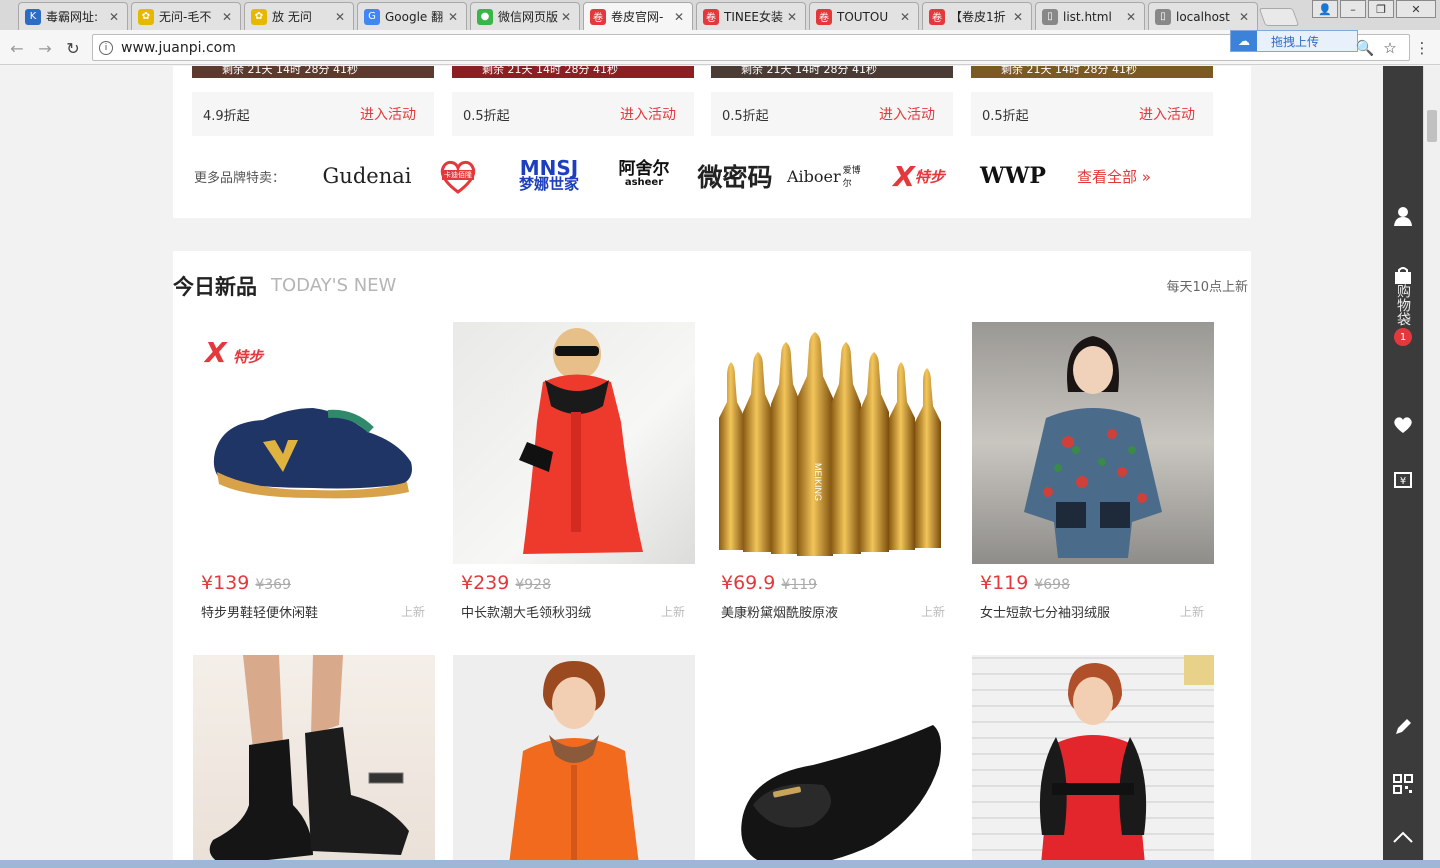 Image resolution: width=1440 pixels, height=868 pixels. Describe the element at coordinates (1279, 17) in the screenshot. I see `new-tab-button` at that location.